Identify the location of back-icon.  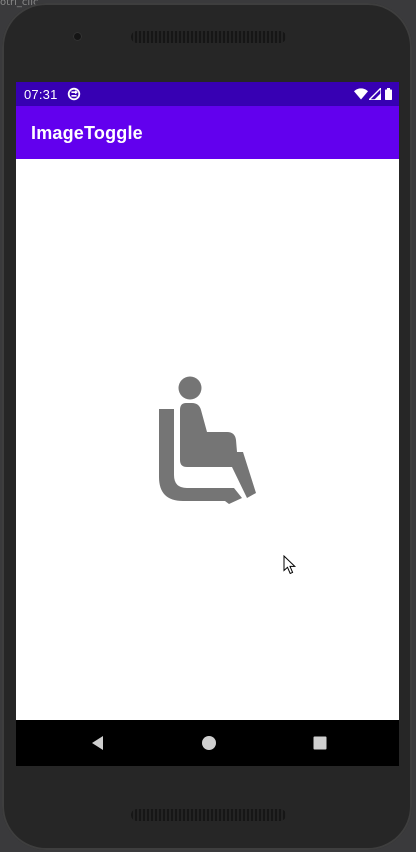
(98, 743).